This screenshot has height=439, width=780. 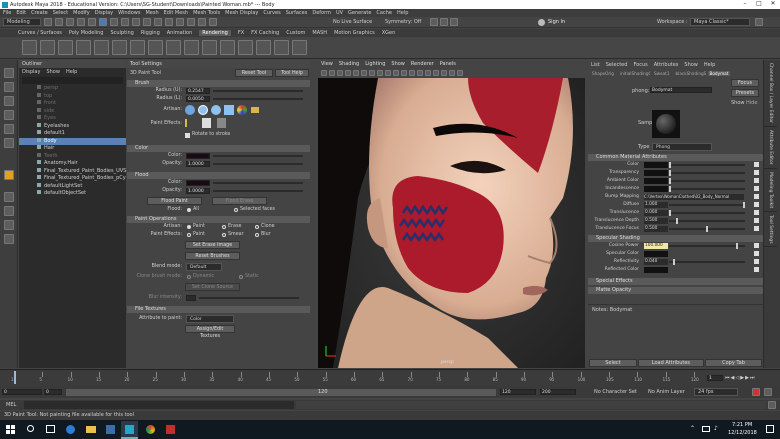 What do you see at coordinates (189, 123) in the screenshot?
I see `paint-effects-brush-icon` at bounding box center [189, 123].